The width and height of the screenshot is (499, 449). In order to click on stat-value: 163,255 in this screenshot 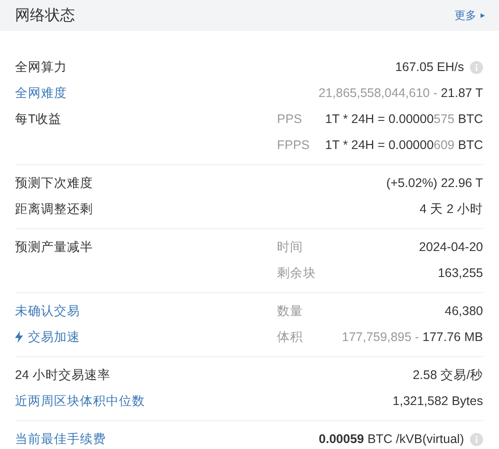, I will do `click(460, 273)`.